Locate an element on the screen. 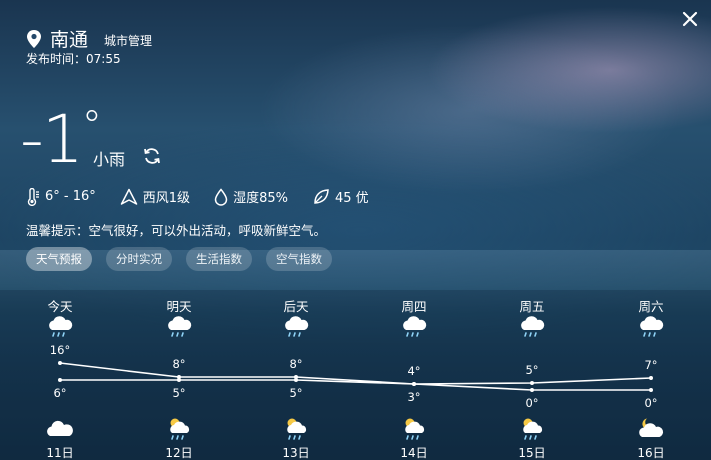  aqi-value: 45 优 is located at coordinates (351, 198).